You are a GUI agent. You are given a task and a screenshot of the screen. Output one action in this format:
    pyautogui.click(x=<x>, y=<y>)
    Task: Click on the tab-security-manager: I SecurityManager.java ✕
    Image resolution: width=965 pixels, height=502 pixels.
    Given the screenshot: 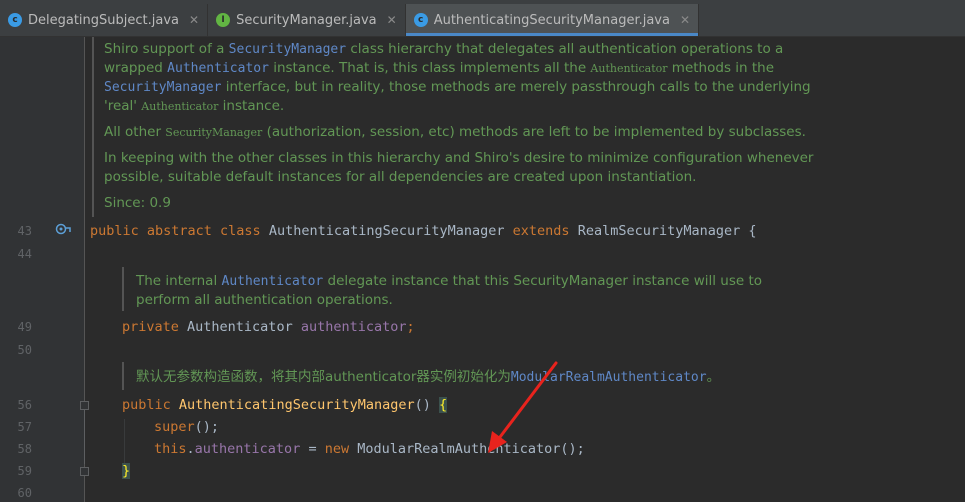 What is the action you would take?
    pyautogui.click(x=307, y=20)
    